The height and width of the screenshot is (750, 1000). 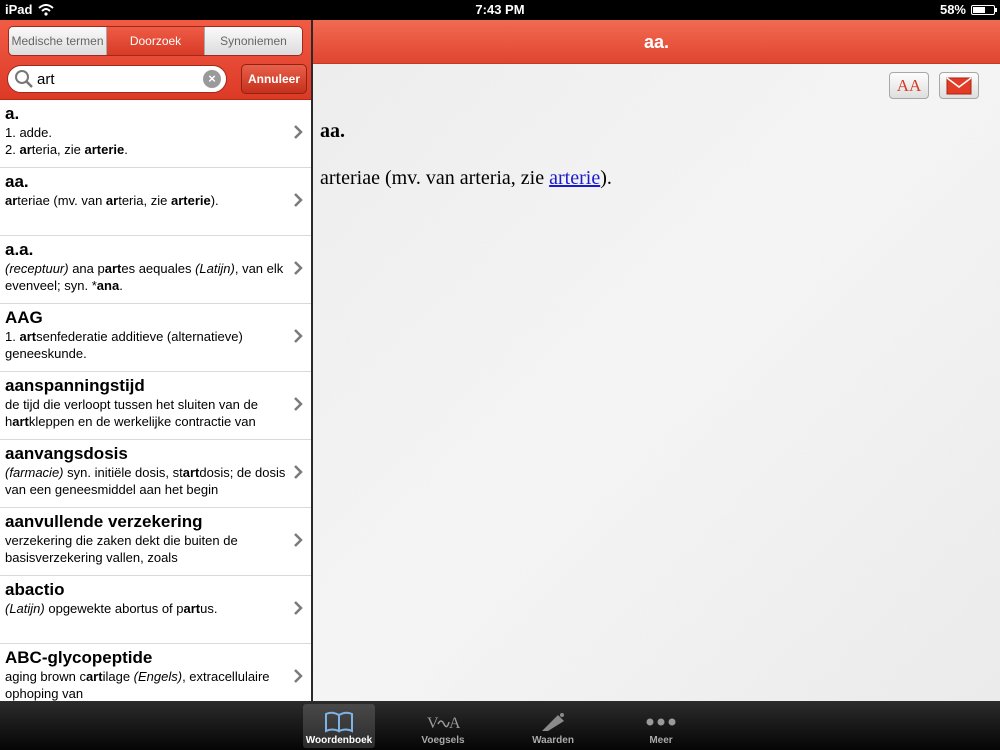 What do you see at coordinates (984, 9) in the screenshot?
I see `battery-icon` at bounding box center [984, 9].